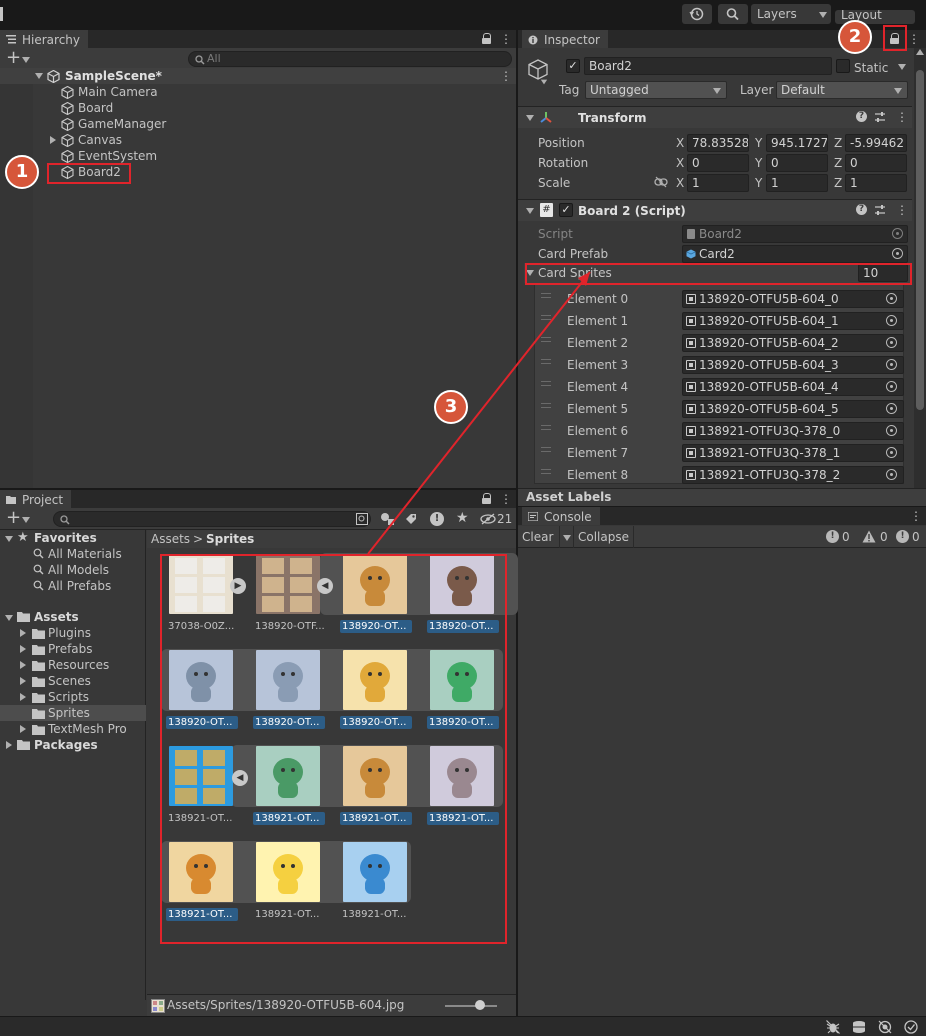 This screenshot has width=926, height=1036. I want to click on check-progress-icon, so click(911, 1027).